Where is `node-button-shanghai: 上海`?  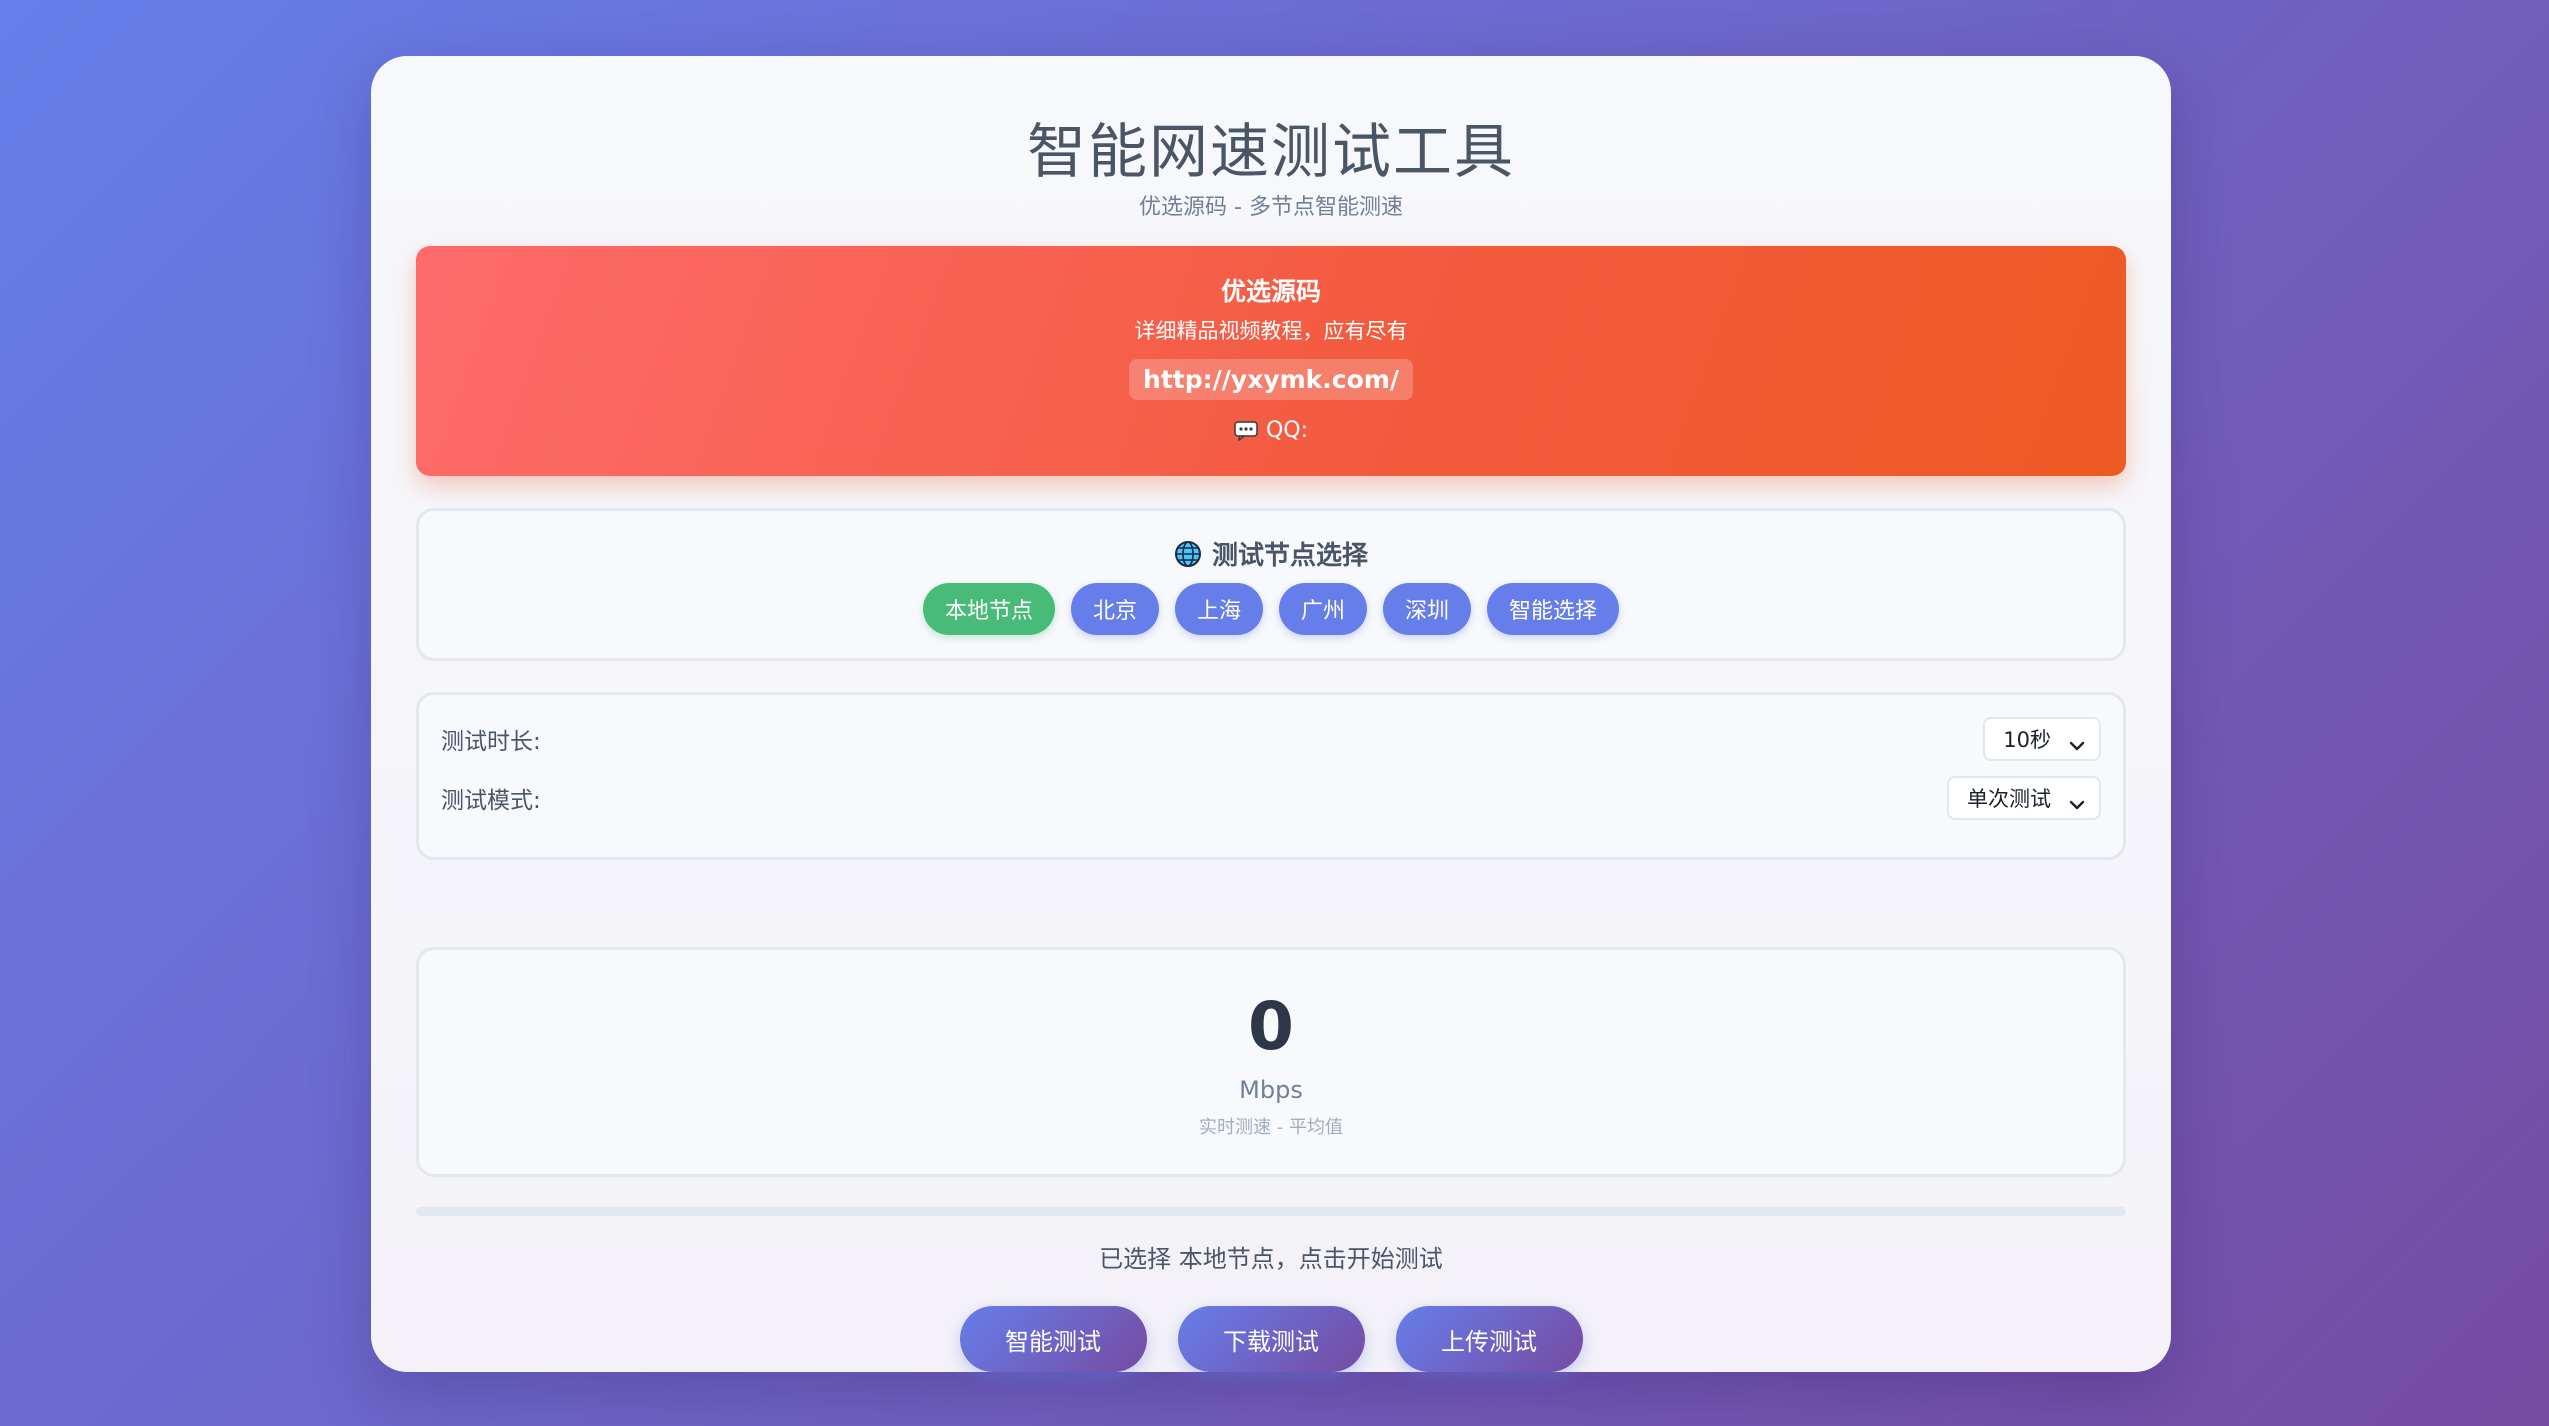 node-button-shanghai: 上海 is located at coordinates (1218, 609).